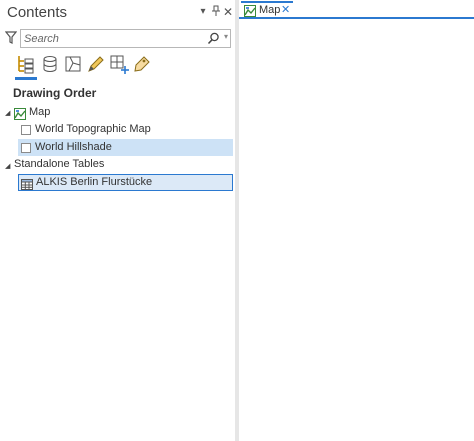 The width and height of the screenshot is (474, 441). What do you see at coordinates (73, 64) in the screenshot?
I see `list-by-selection-icon` at bounding box center [73, 64].